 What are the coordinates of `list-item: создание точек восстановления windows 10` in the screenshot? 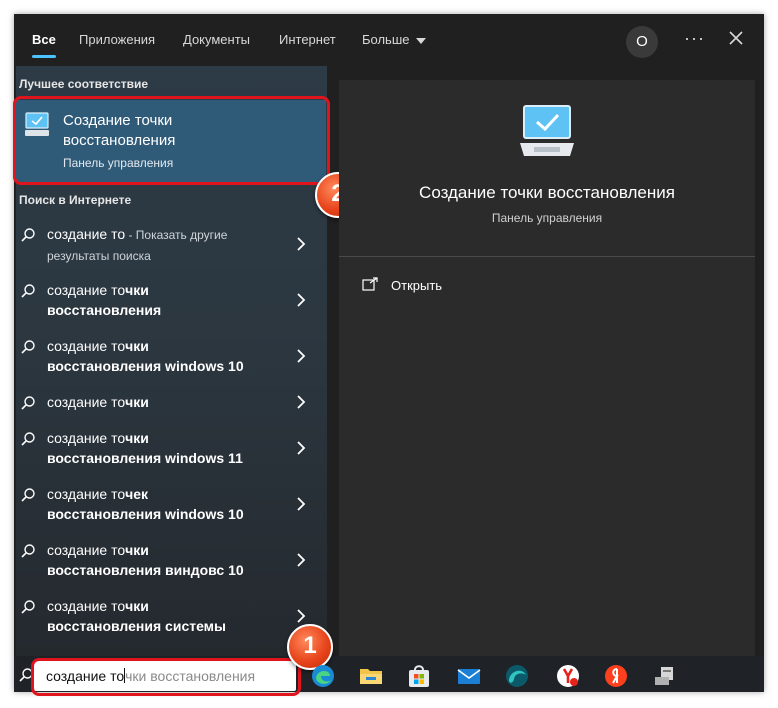 It's located at (171, 504).